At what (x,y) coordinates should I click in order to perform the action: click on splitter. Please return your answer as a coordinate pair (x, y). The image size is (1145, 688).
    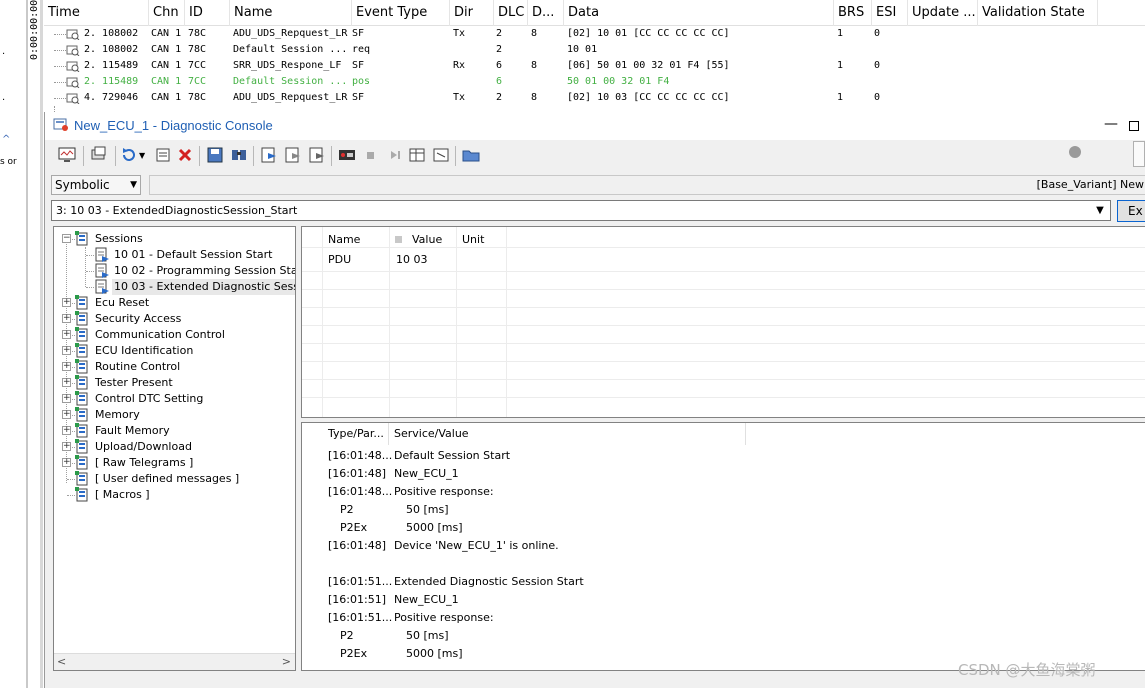
    Looking at the image, I should click on (27, 344).